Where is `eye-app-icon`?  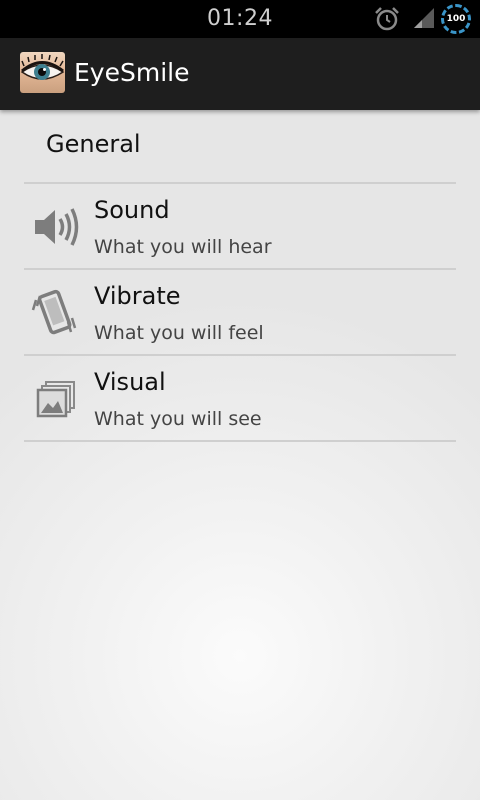 eye-app-icon is located at coordinates (42, 72).